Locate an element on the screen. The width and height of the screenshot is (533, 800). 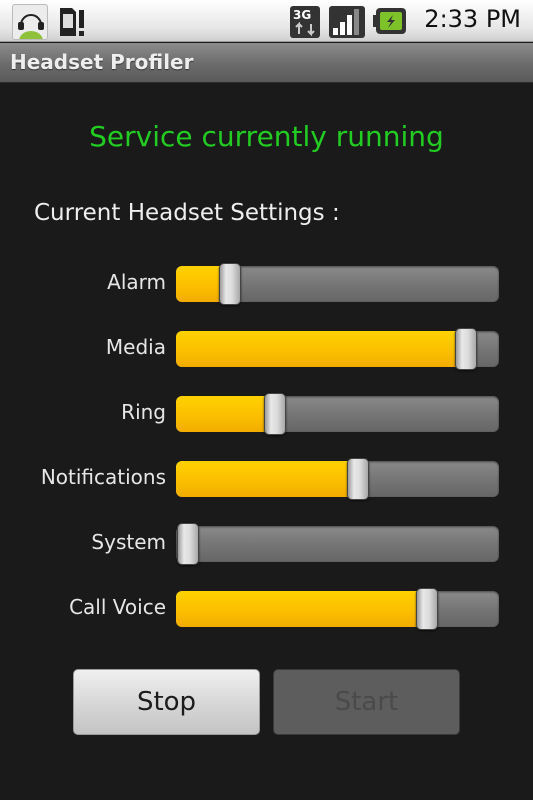
start-button: Start is located at coordinates (366, 702).